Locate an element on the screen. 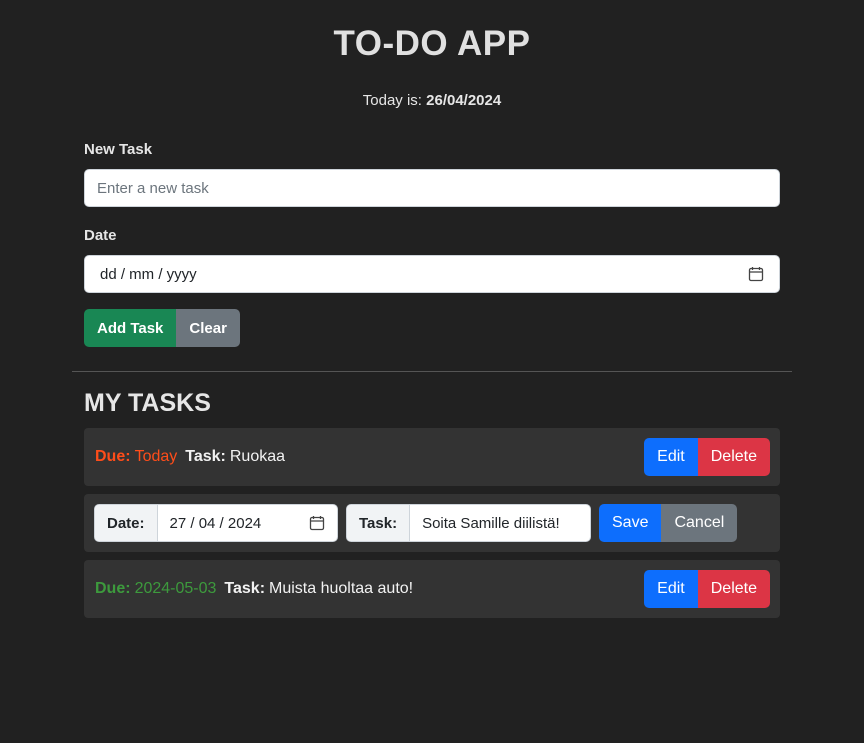  edit-task-input: Soita Samille diilistä! is located at coordinates (500, 523).